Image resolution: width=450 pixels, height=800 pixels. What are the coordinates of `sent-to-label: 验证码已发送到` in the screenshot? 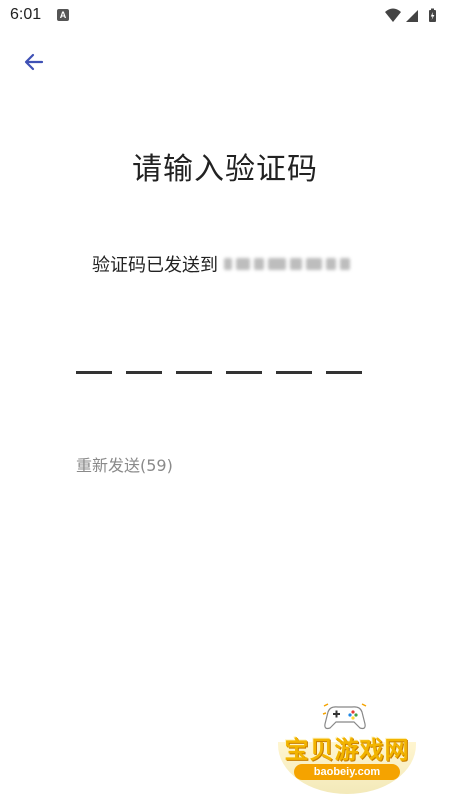 It's located at (155, 265).